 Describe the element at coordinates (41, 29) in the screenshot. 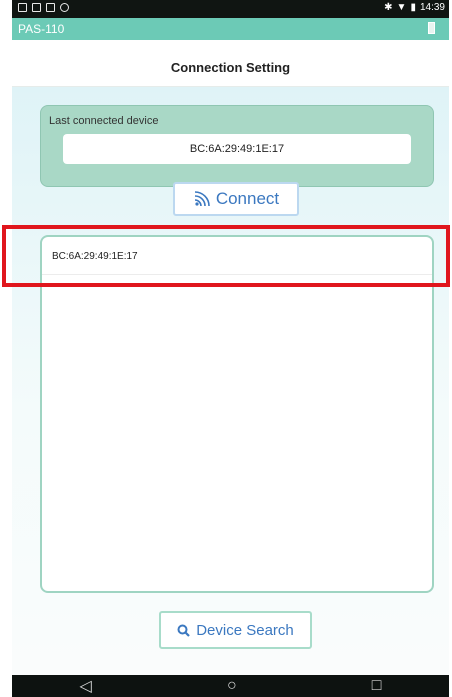

I see `app-title: PAS-110` at that location.